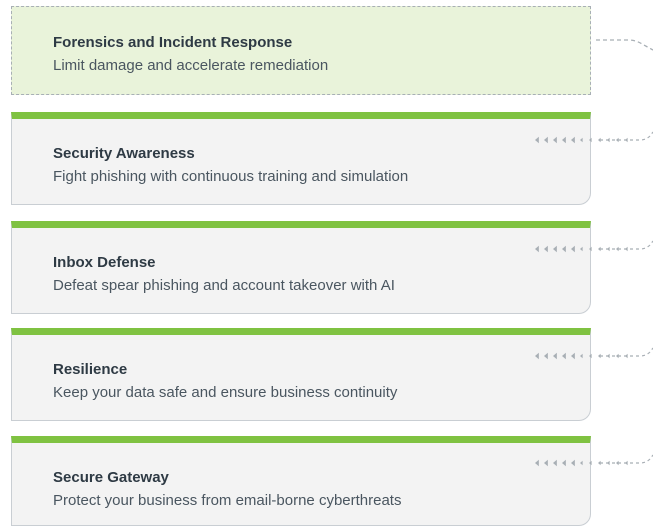  What do you see at coordinates (90, 369) in the screenshot?
I see `layer-title: Resilience` at bounding box center [90, 369].